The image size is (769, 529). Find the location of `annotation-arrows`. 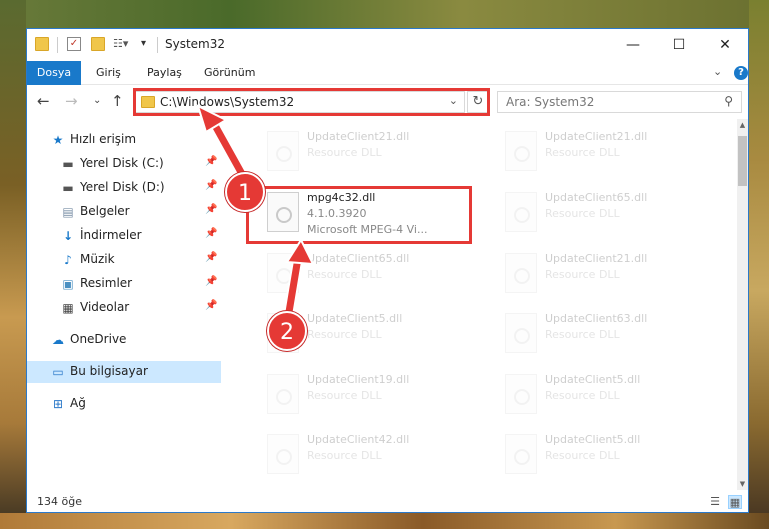

annotation-arrows is located at coordinates (255, 214).